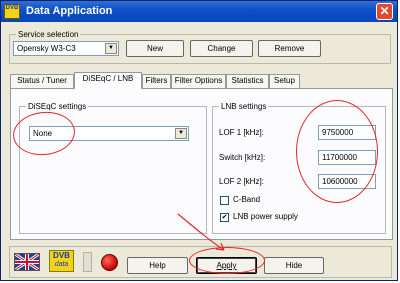  I want to click on tab-diseqc-lnb: DiSEqC / LNB, so click(108, 80).